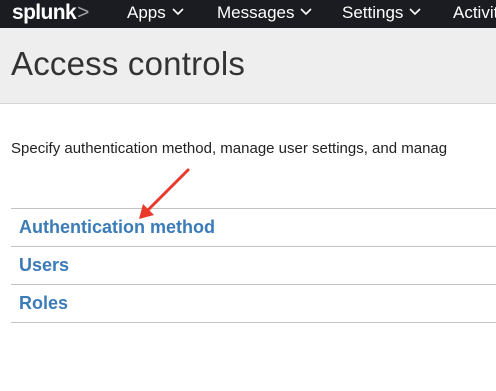  I want to click on roles-link: Roles, so click(43, 303).